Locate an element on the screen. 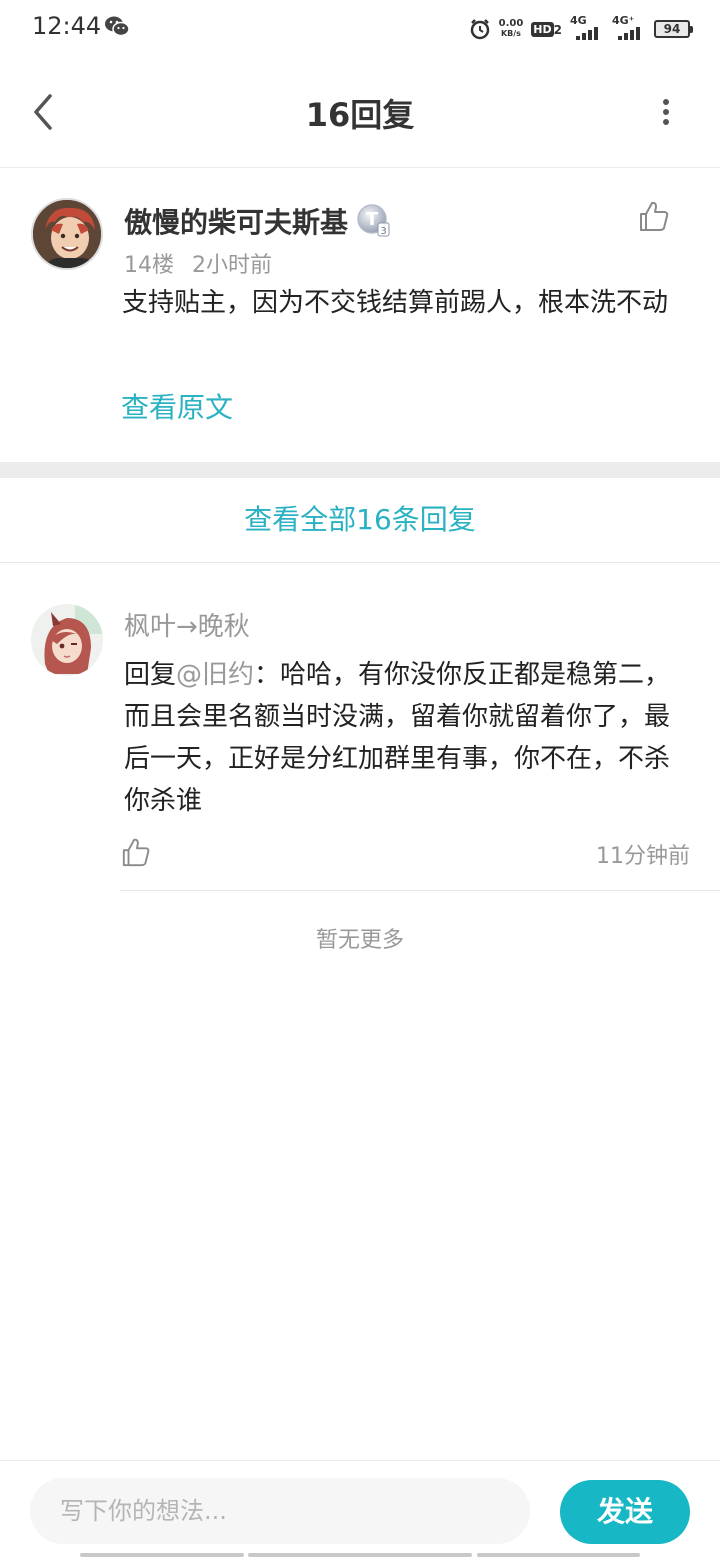 The height and width of the screenshot is (1560, 720). net-speed-unit: KB/s is located at coordinates (510, 33).